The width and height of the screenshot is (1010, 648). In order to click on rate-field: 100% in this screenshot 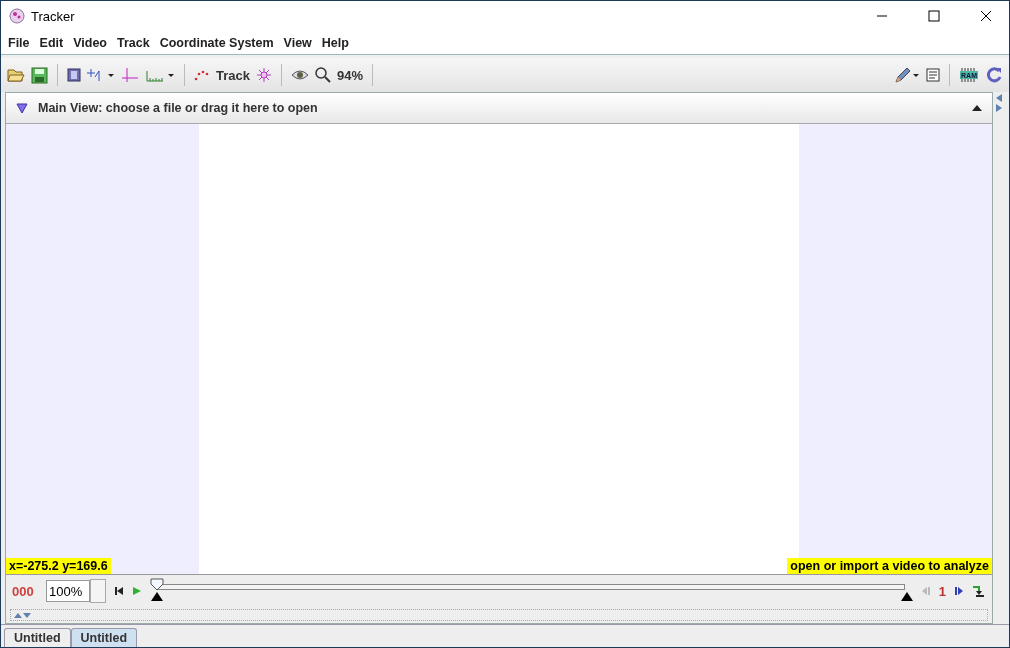, I will do `click(68, 591)`.